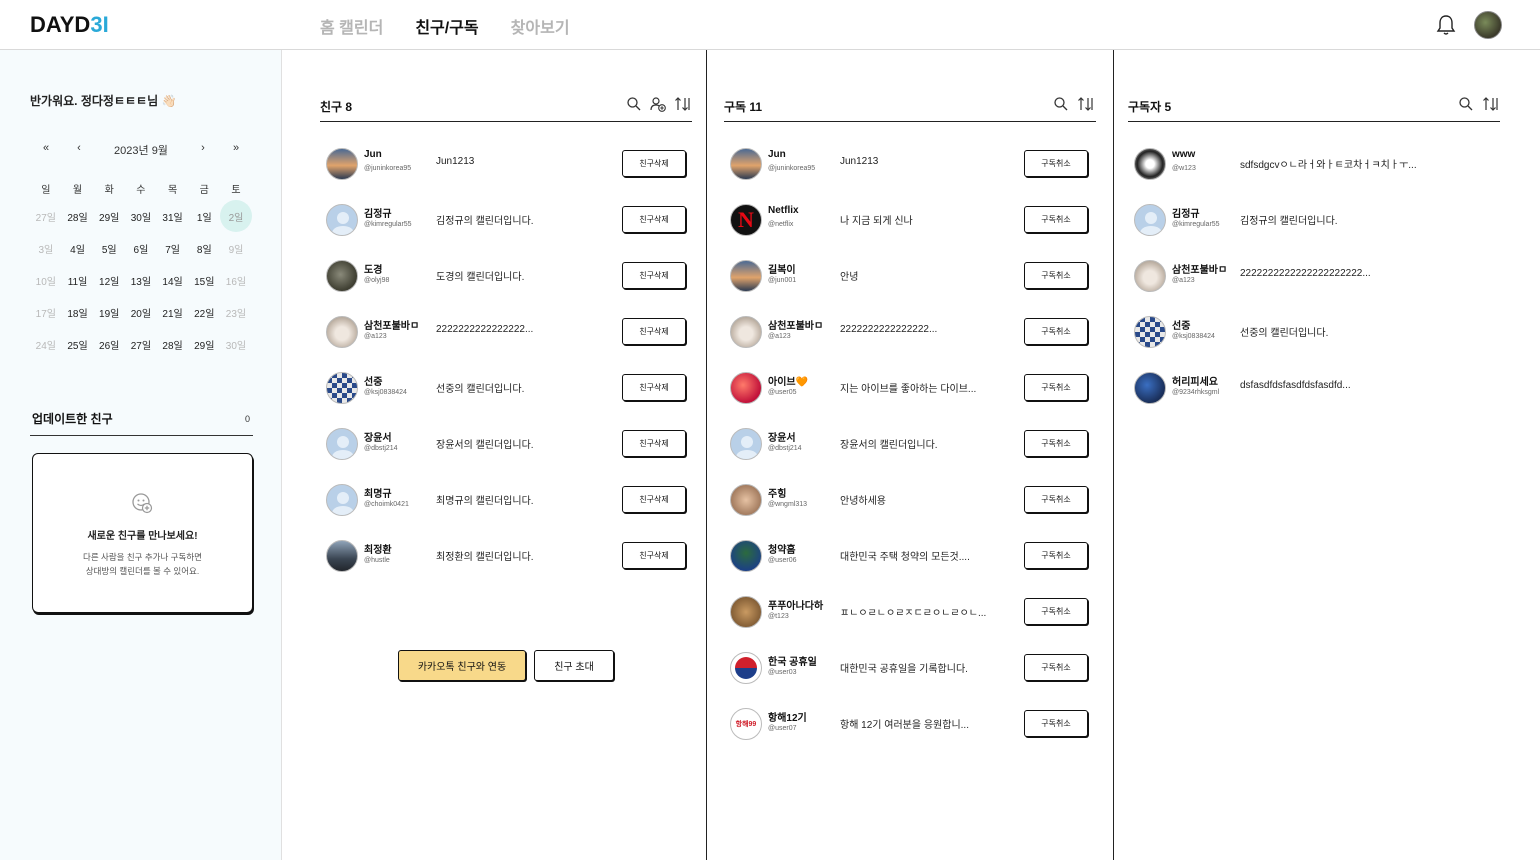 The width and height of the screenshot is (1540, 860). Describe the element at coordinates (78, 280) in the screenshot. I see `calendar-day: 11일` at that location.